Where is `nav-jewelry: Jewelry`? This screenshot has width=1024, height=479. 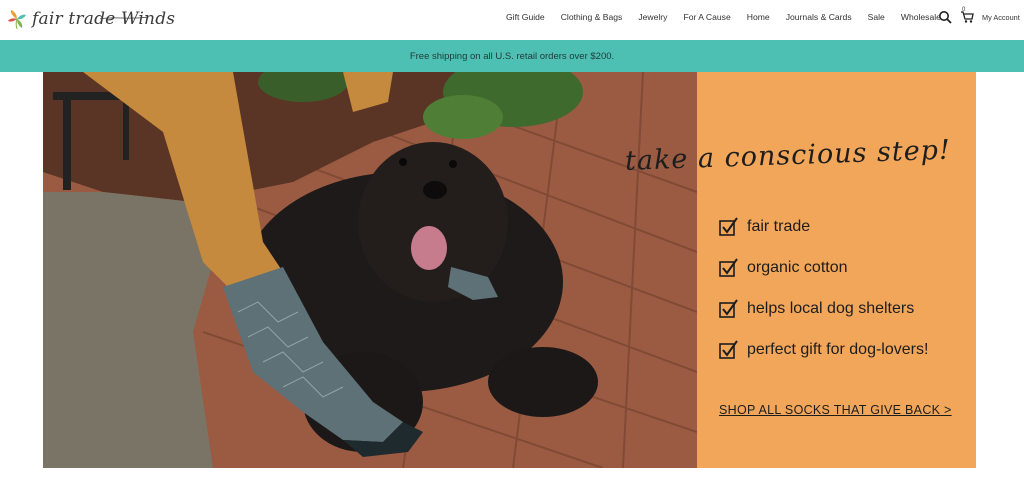 nav-jewelry: Jewelry is located at coordinates (652, 17).